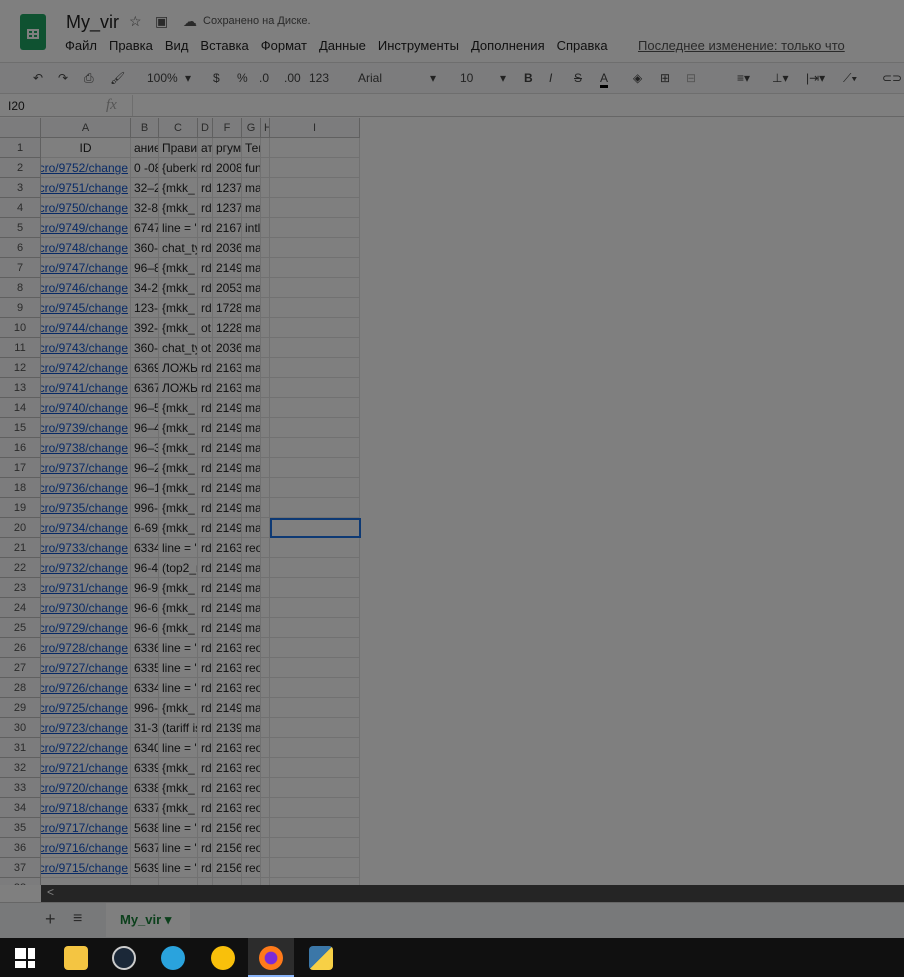 The width and height of the screenshot is (904, 977). Describe the element at coordinates (86, 188) in the screenshot. I see `cell-link: cro/9751/change/` at that location.